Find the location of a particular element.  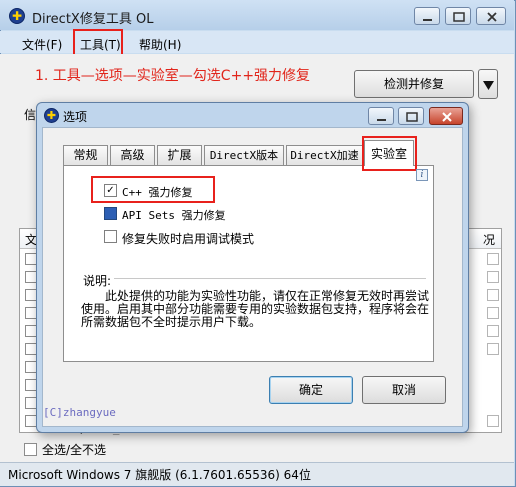

tab-extension: 扩展 is located at coordinates (179, 155).